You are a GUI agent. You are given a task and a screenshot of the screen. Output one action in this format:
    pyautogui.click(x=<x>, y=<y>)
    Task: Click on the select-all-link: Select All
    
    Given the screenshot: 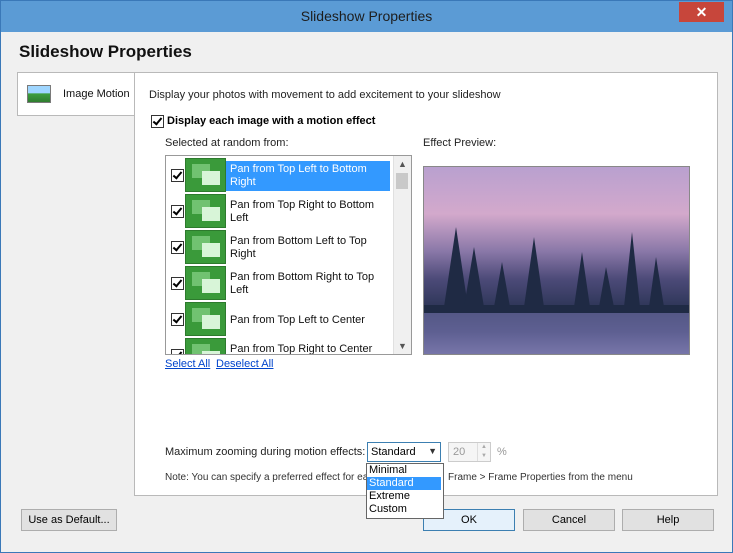 What is the action you would take?
    pyautogui.click(x=187, y=364)
    